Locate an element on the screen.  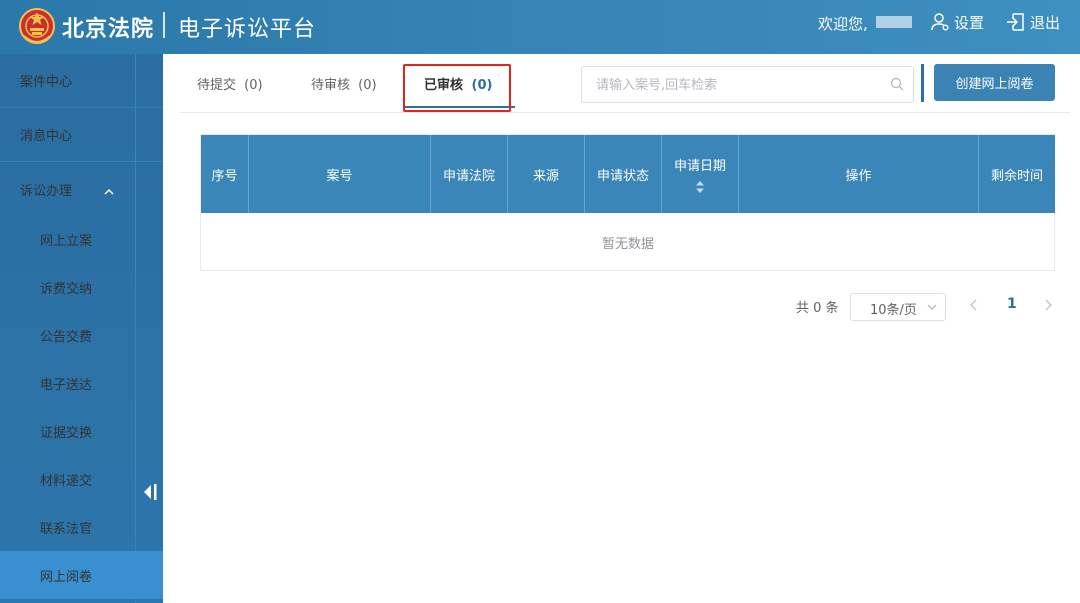
case-search-input is located at coordinates (736, 85).